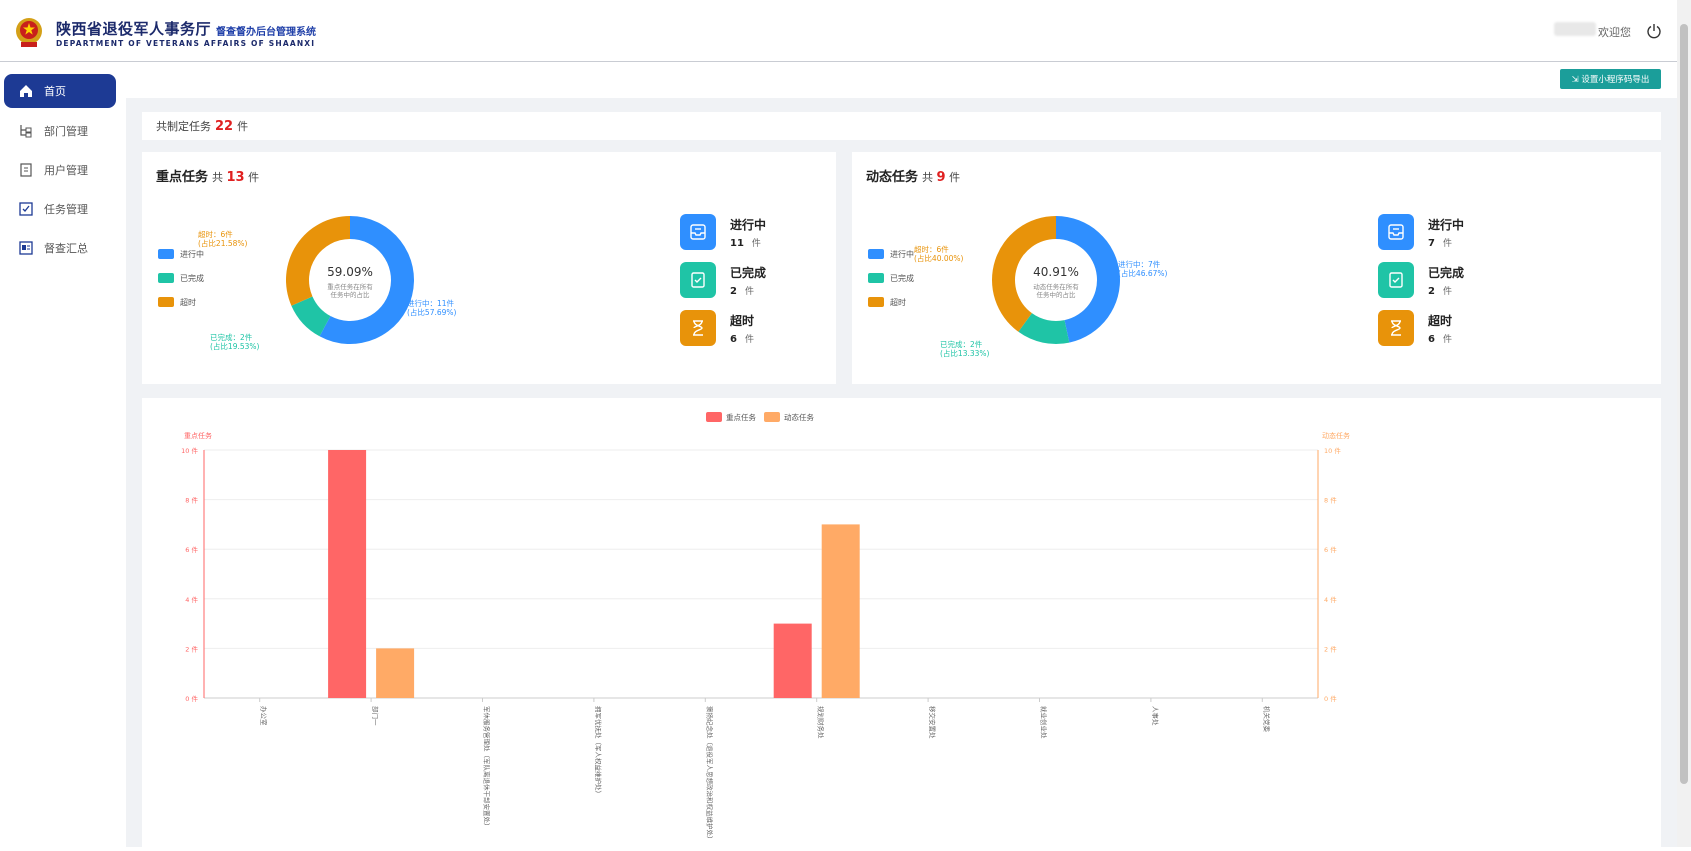 This screenshot has height=851, width=1691. I want to click on donut-label-done: 已完成：2件 (占比19.53%), so click(234, 342).